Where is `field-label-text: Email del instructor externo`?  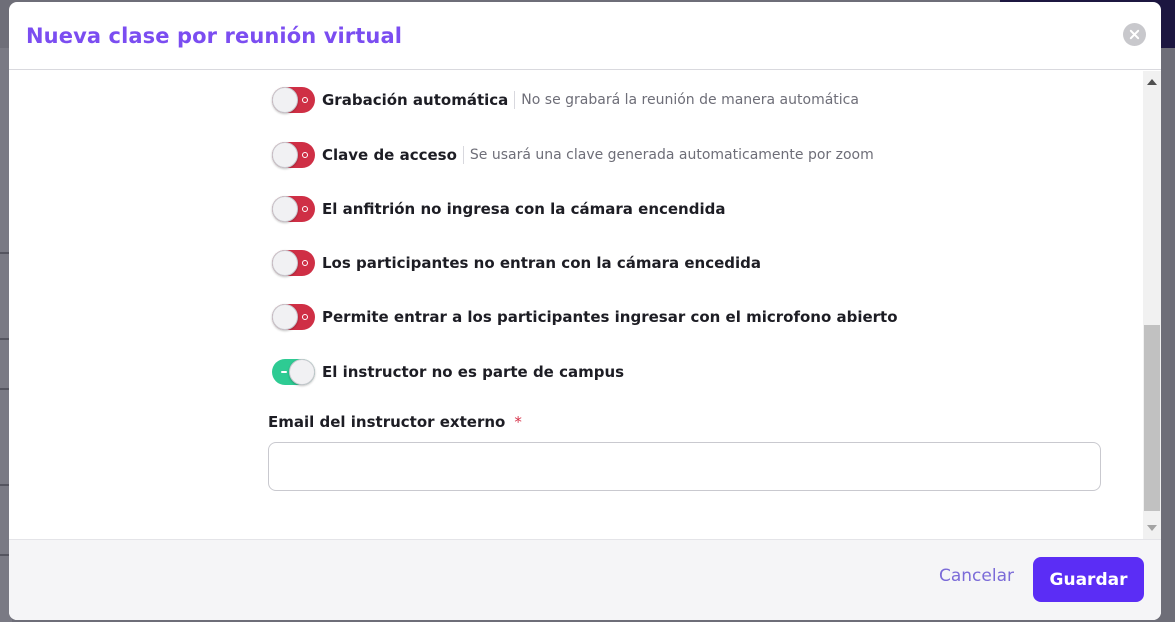
field-label-text: Email del instructor externo is located at coordinates (387, 422).